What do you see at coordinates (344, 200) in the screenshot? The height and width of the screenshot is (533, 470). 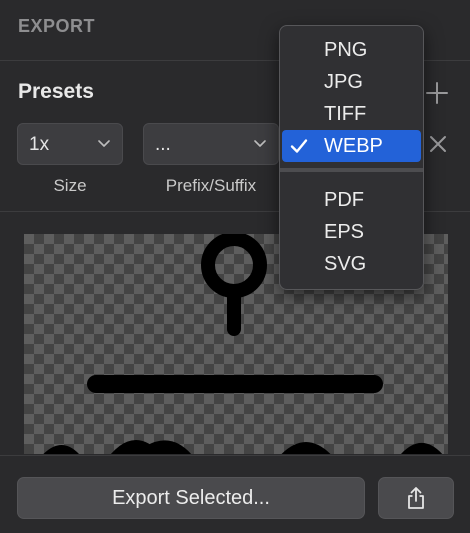 I see `menu-item-label: PDF` at bounding box center [344, 200].